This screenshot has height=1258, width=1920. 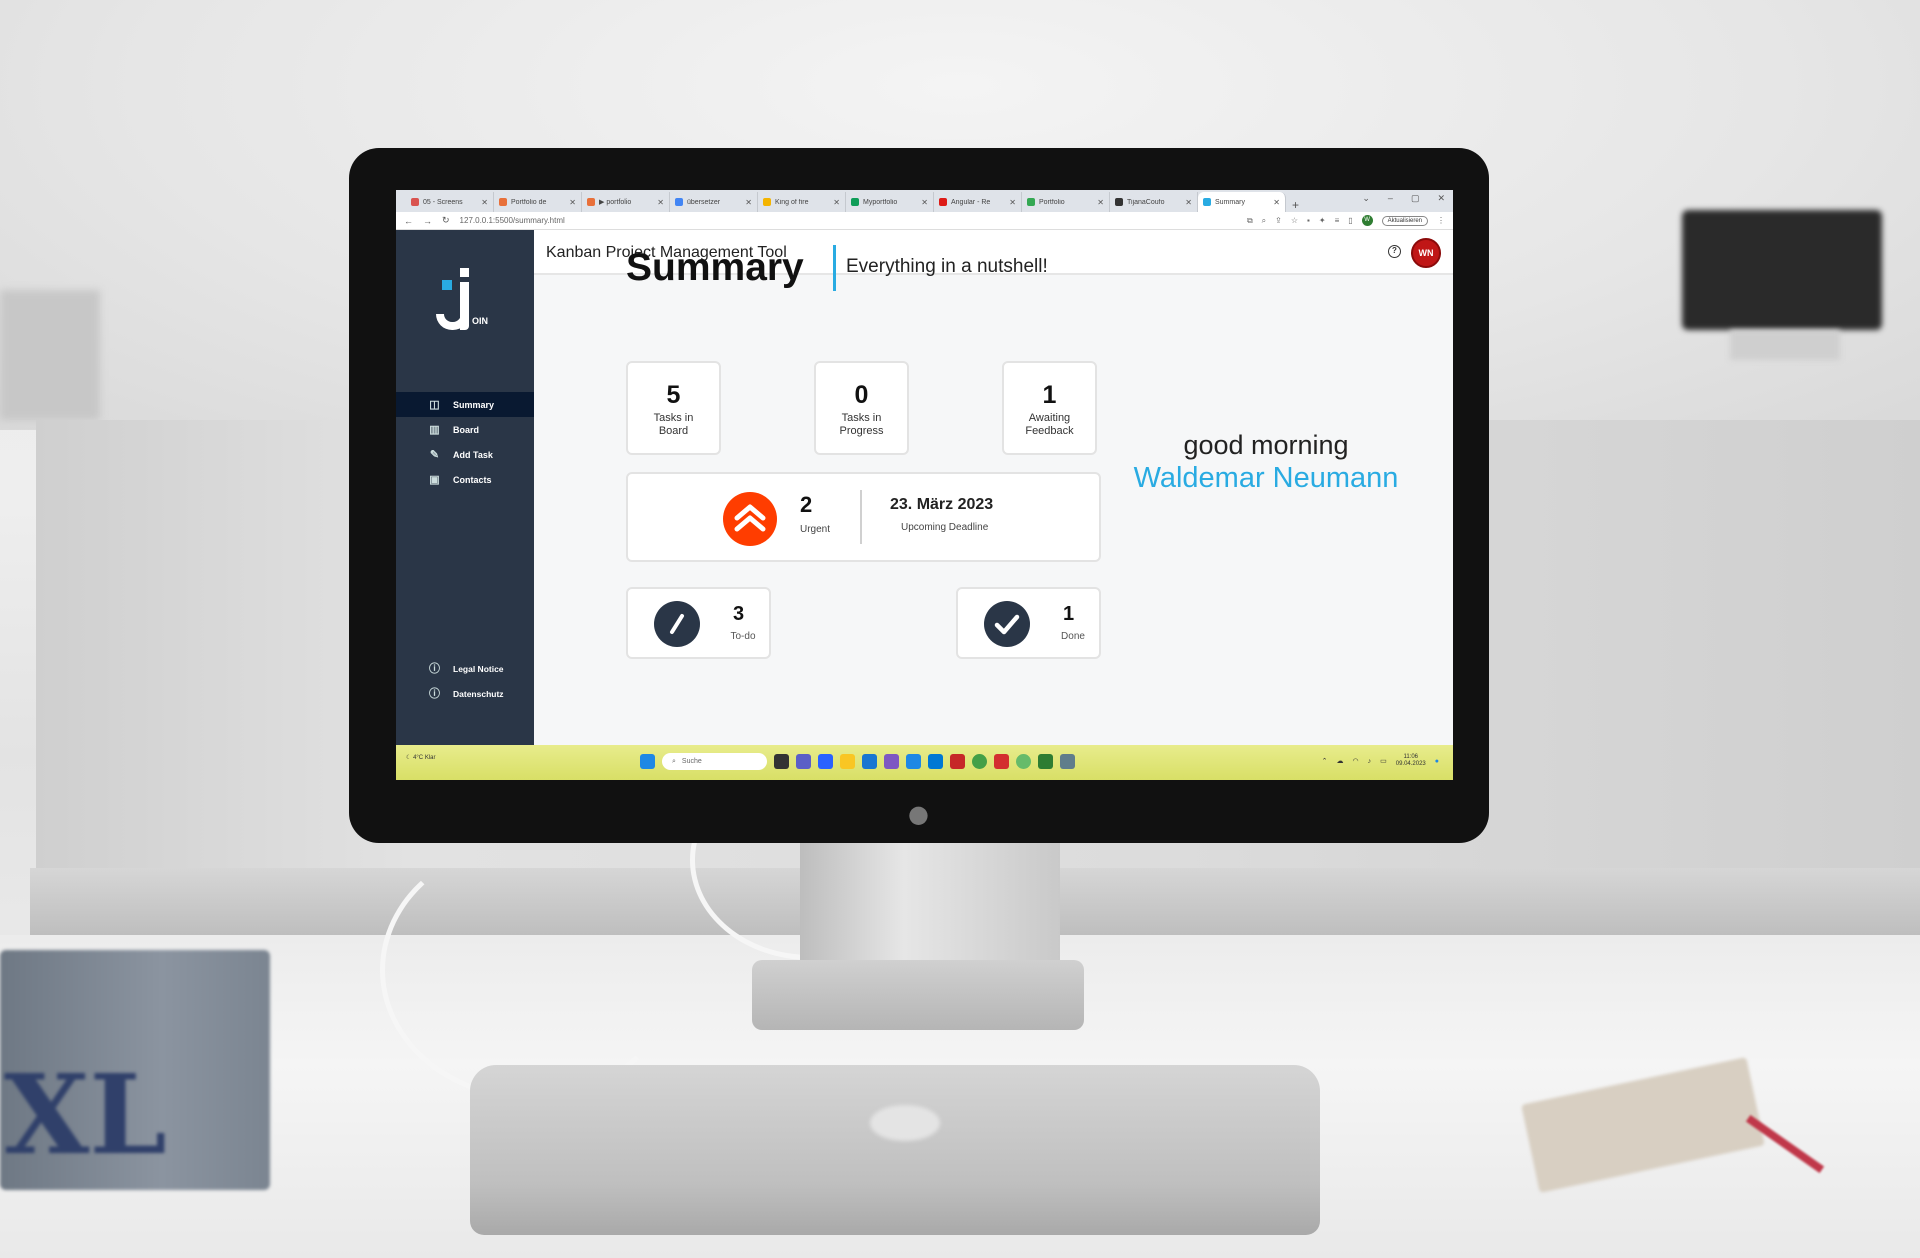 I want to click on background-monitor-right-stand, so click(x=1785, y=345).